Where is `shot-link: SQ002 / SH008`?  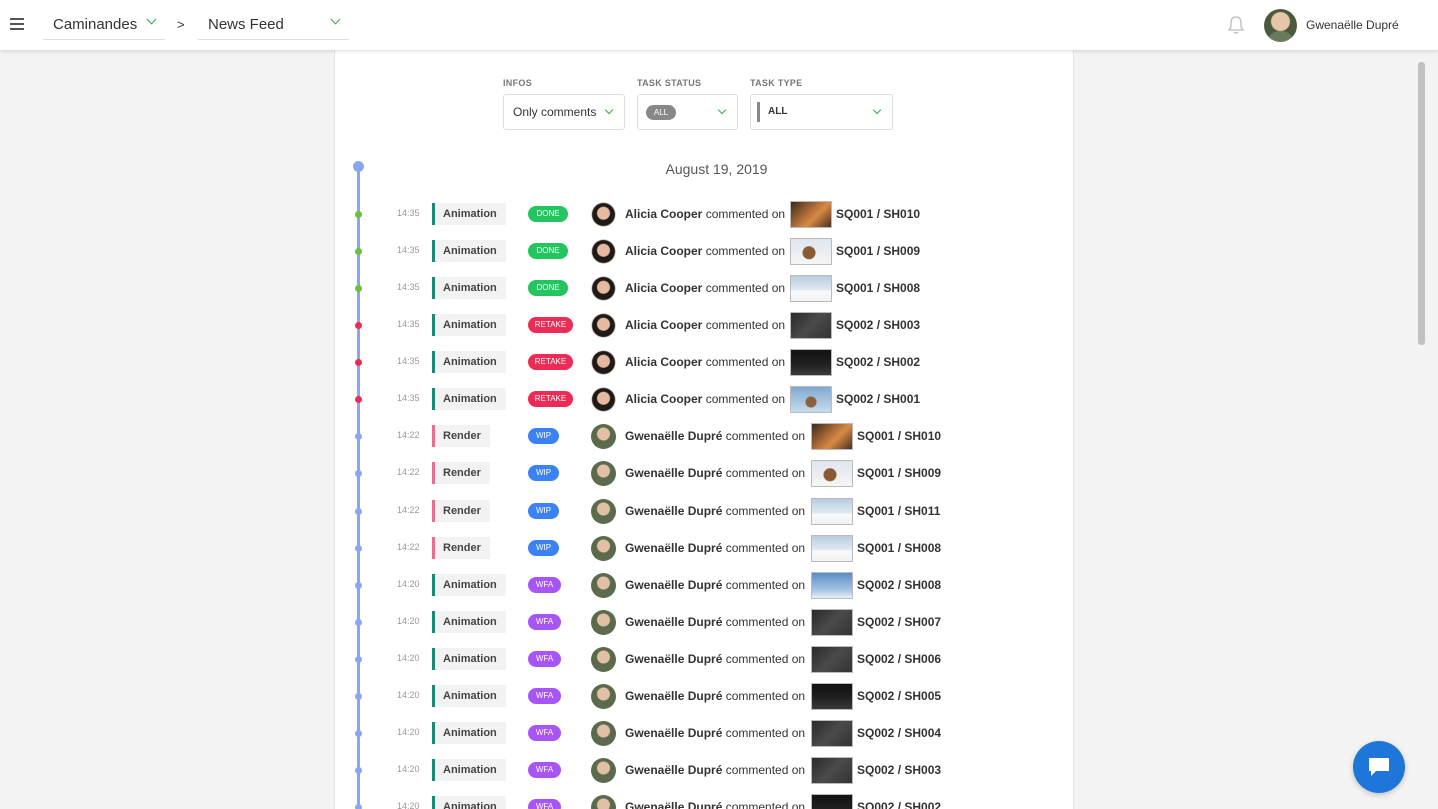
shot-link: SQ002 / SH008 is located at coordinates (899, 585).